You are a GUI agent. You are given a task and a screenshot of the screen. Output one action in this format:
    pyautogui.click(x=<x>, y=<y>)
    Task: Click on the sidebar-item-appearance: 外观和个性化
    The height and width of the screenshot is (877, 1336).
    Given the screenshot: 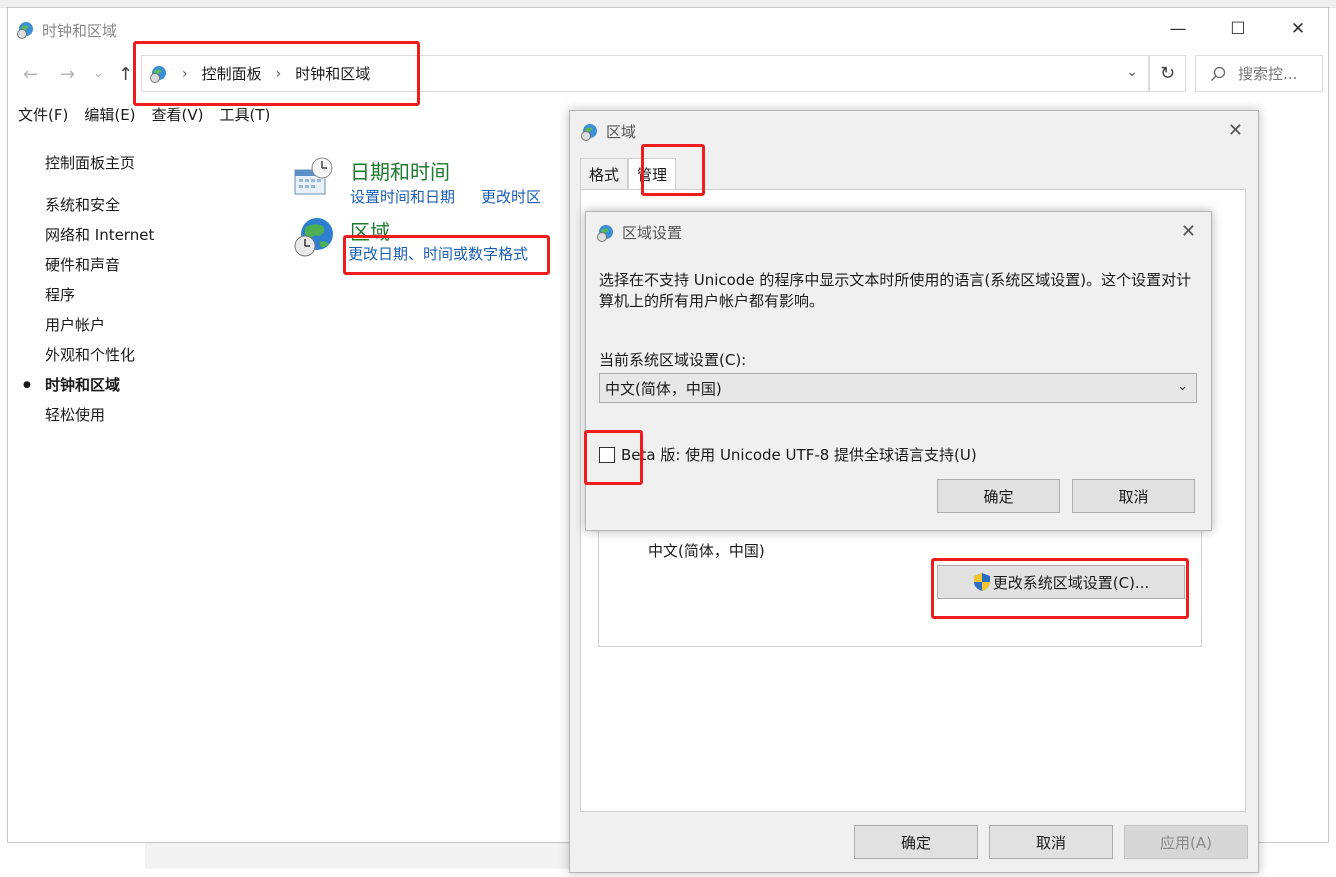 What is the action you would take?
    pyautogui.click(x=99, y=355)
    